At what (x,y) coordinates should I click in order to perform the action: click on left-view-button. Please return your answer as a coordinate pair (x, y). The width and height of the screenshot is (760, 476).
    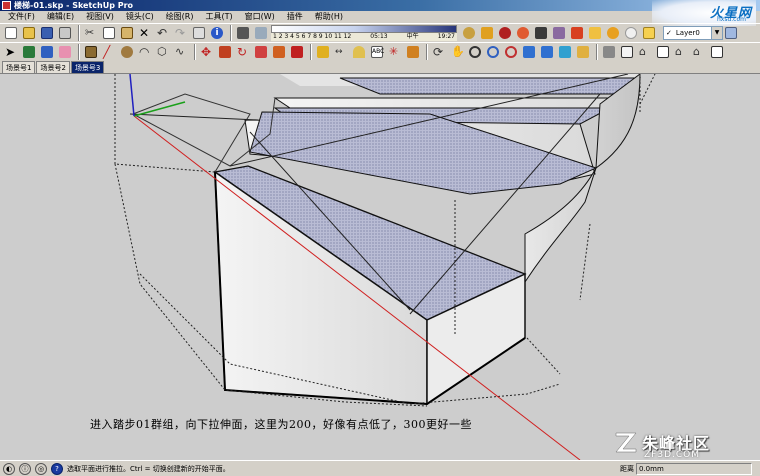
    Looking at the image, I should click on (717, 52).